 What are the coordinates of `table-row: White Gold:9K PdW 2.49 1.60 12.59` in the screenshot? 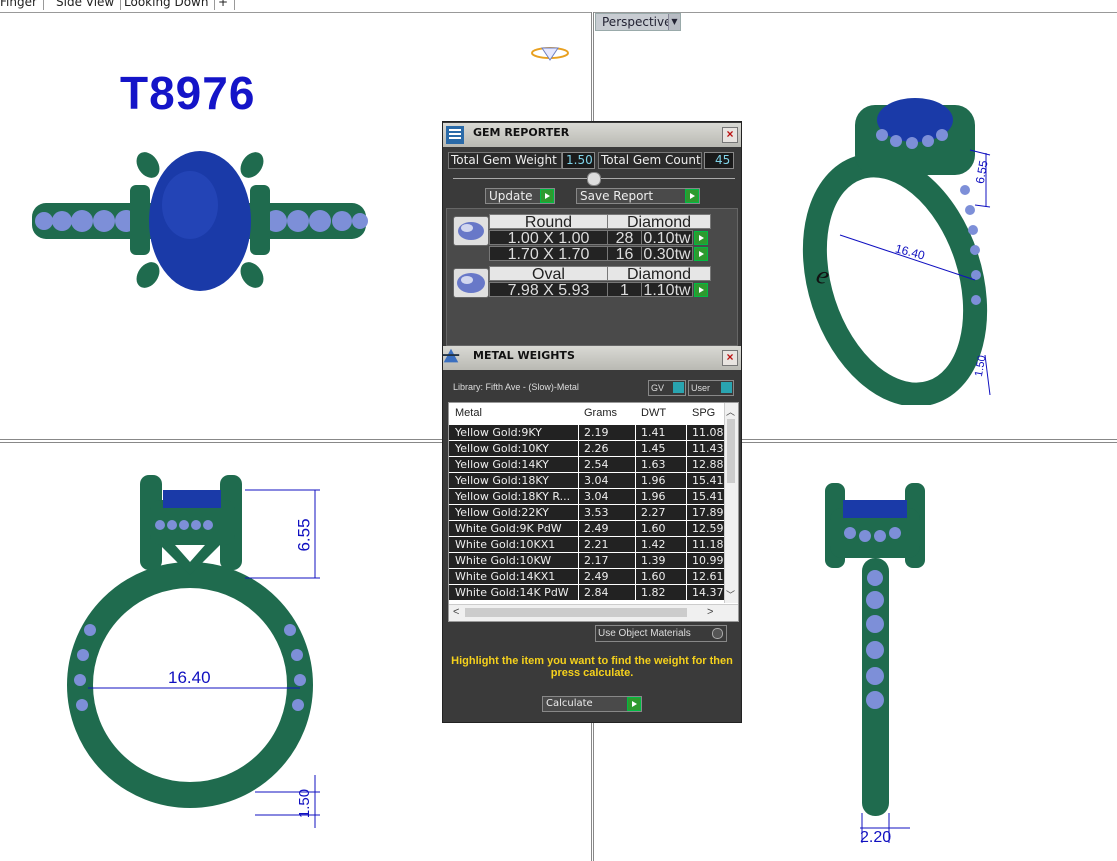 It's located at (586, 529).